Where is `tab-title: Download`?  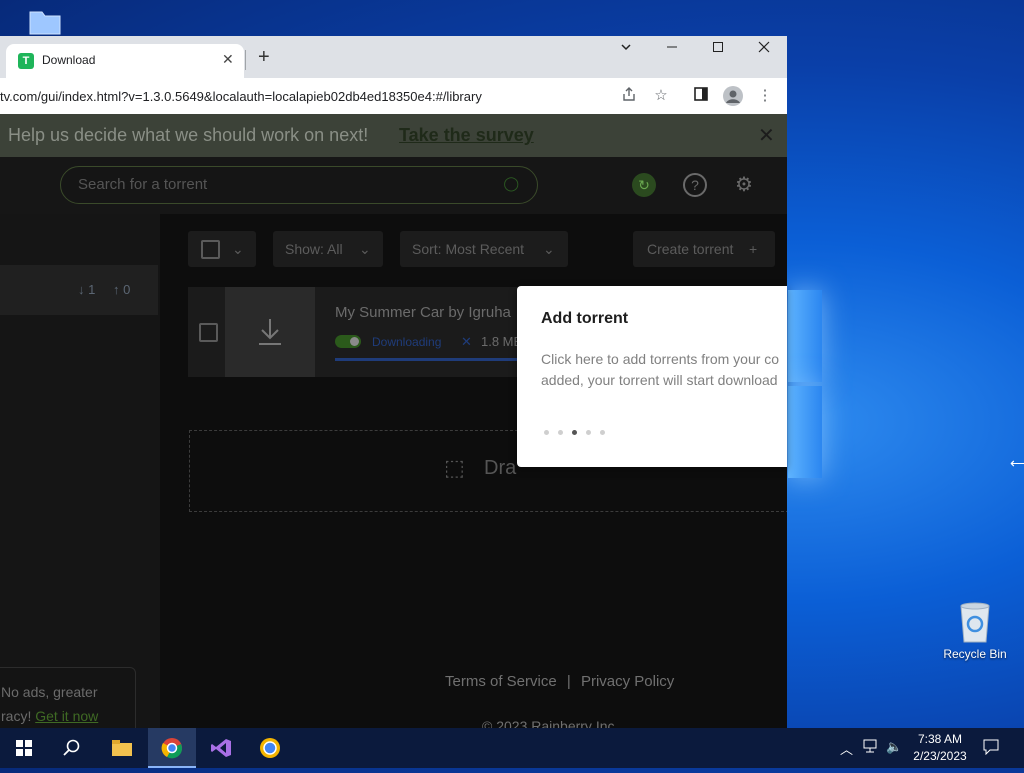
tab-title: Download is located at coordinates (69, 60).